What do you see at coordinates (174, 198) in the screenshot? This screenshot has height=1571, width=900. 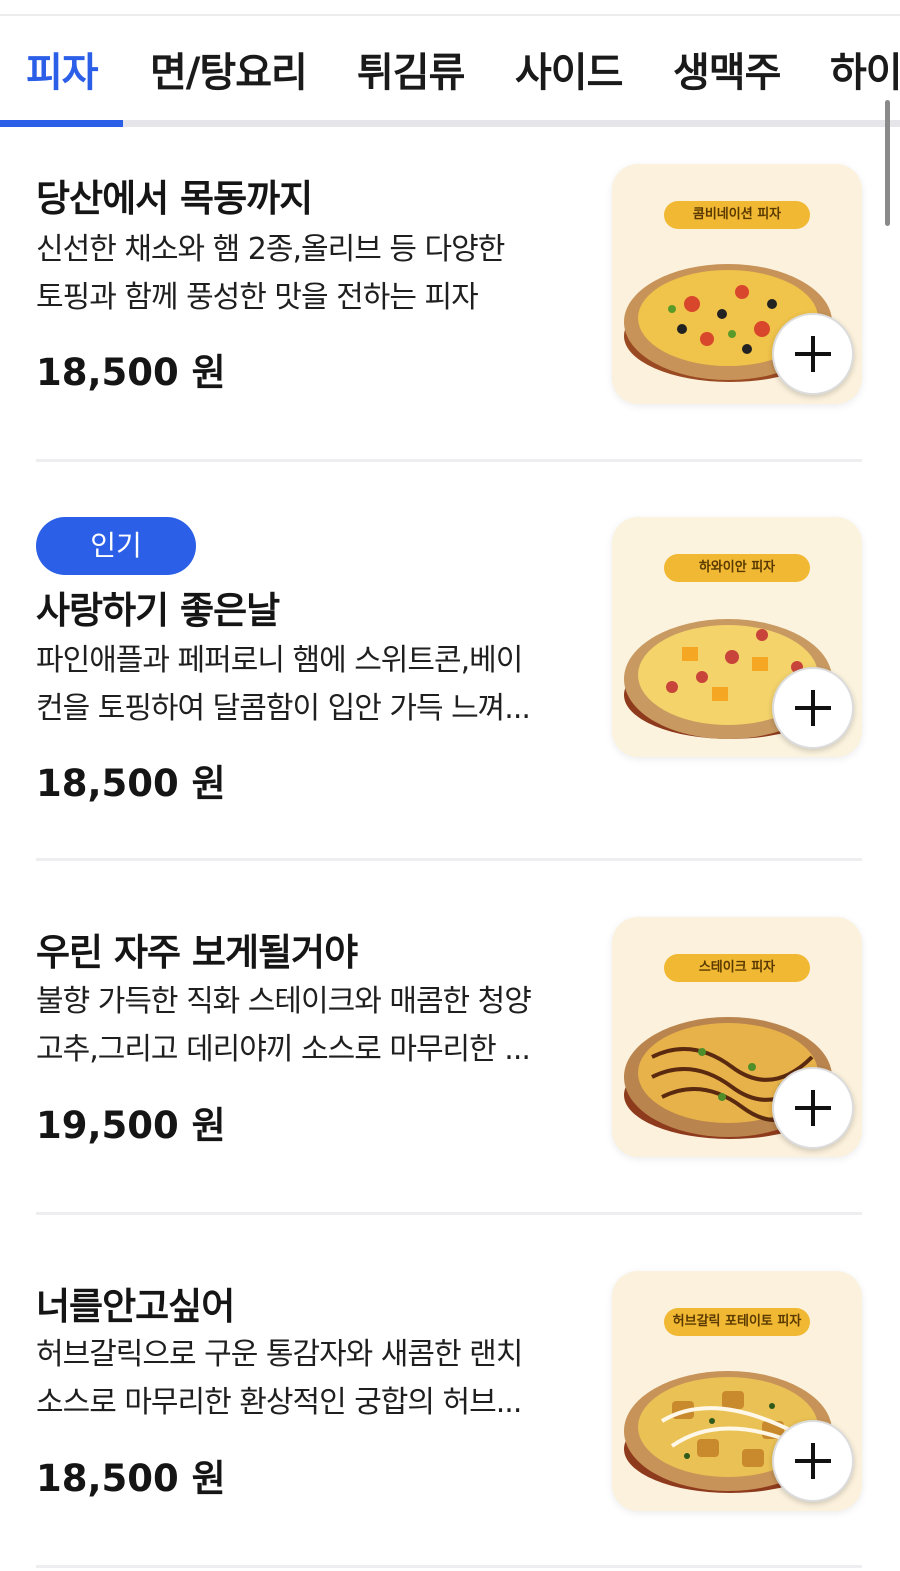 I see `menu-item-name: 당산에서 목동까지` at bounding box center [174, 198].